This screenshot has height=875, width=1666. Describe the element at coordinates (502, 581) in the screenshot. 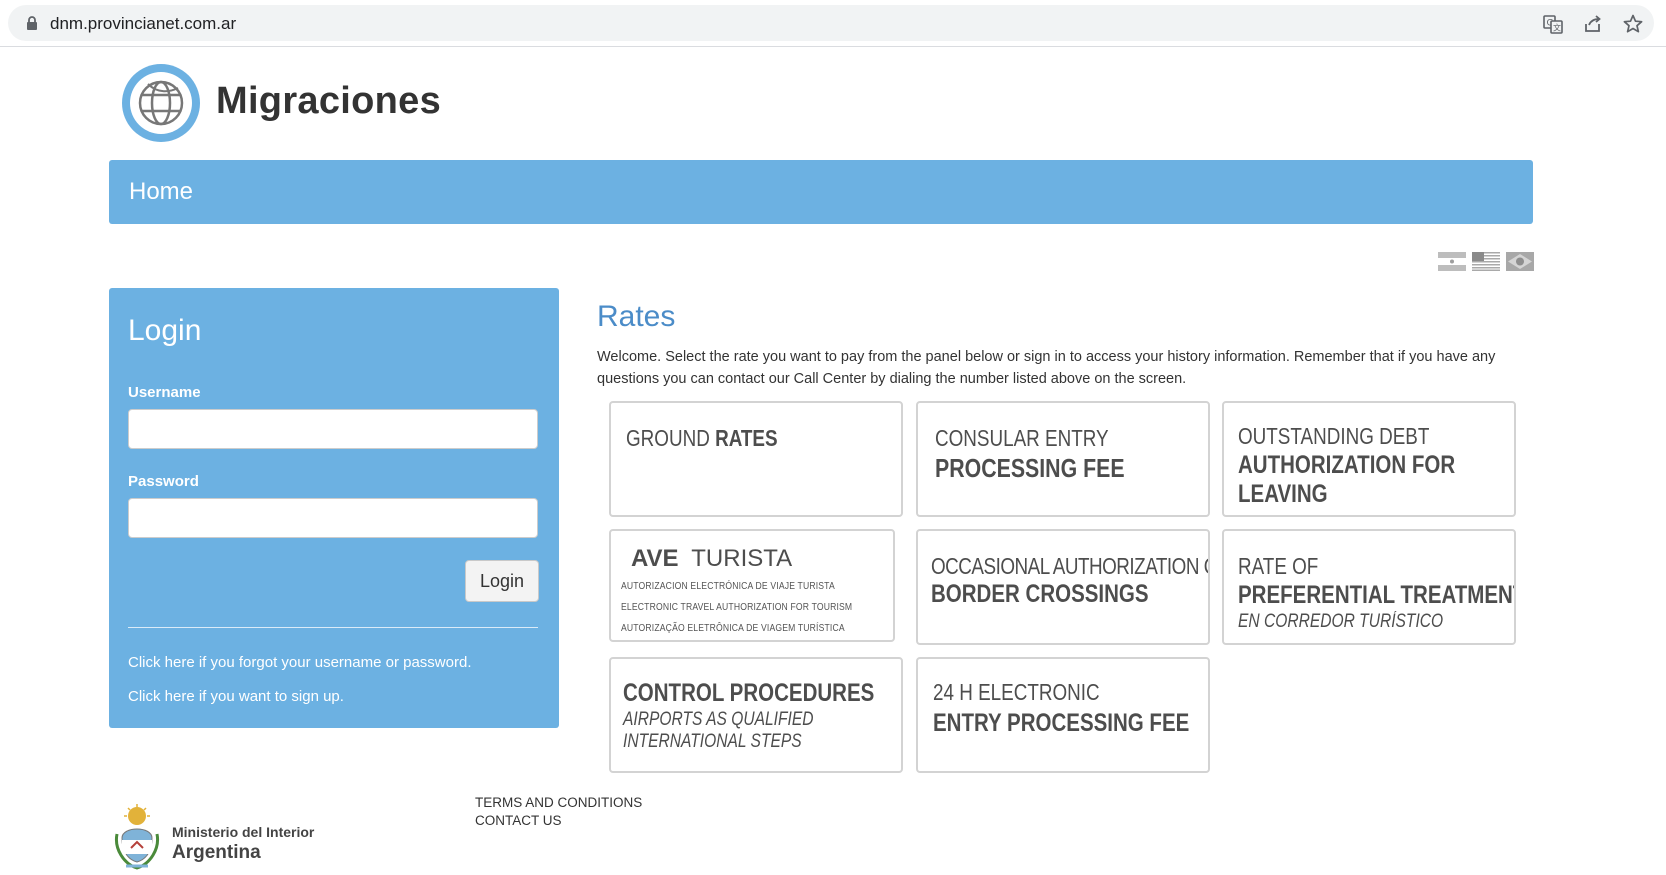

I see `login-button: Login` at that location.